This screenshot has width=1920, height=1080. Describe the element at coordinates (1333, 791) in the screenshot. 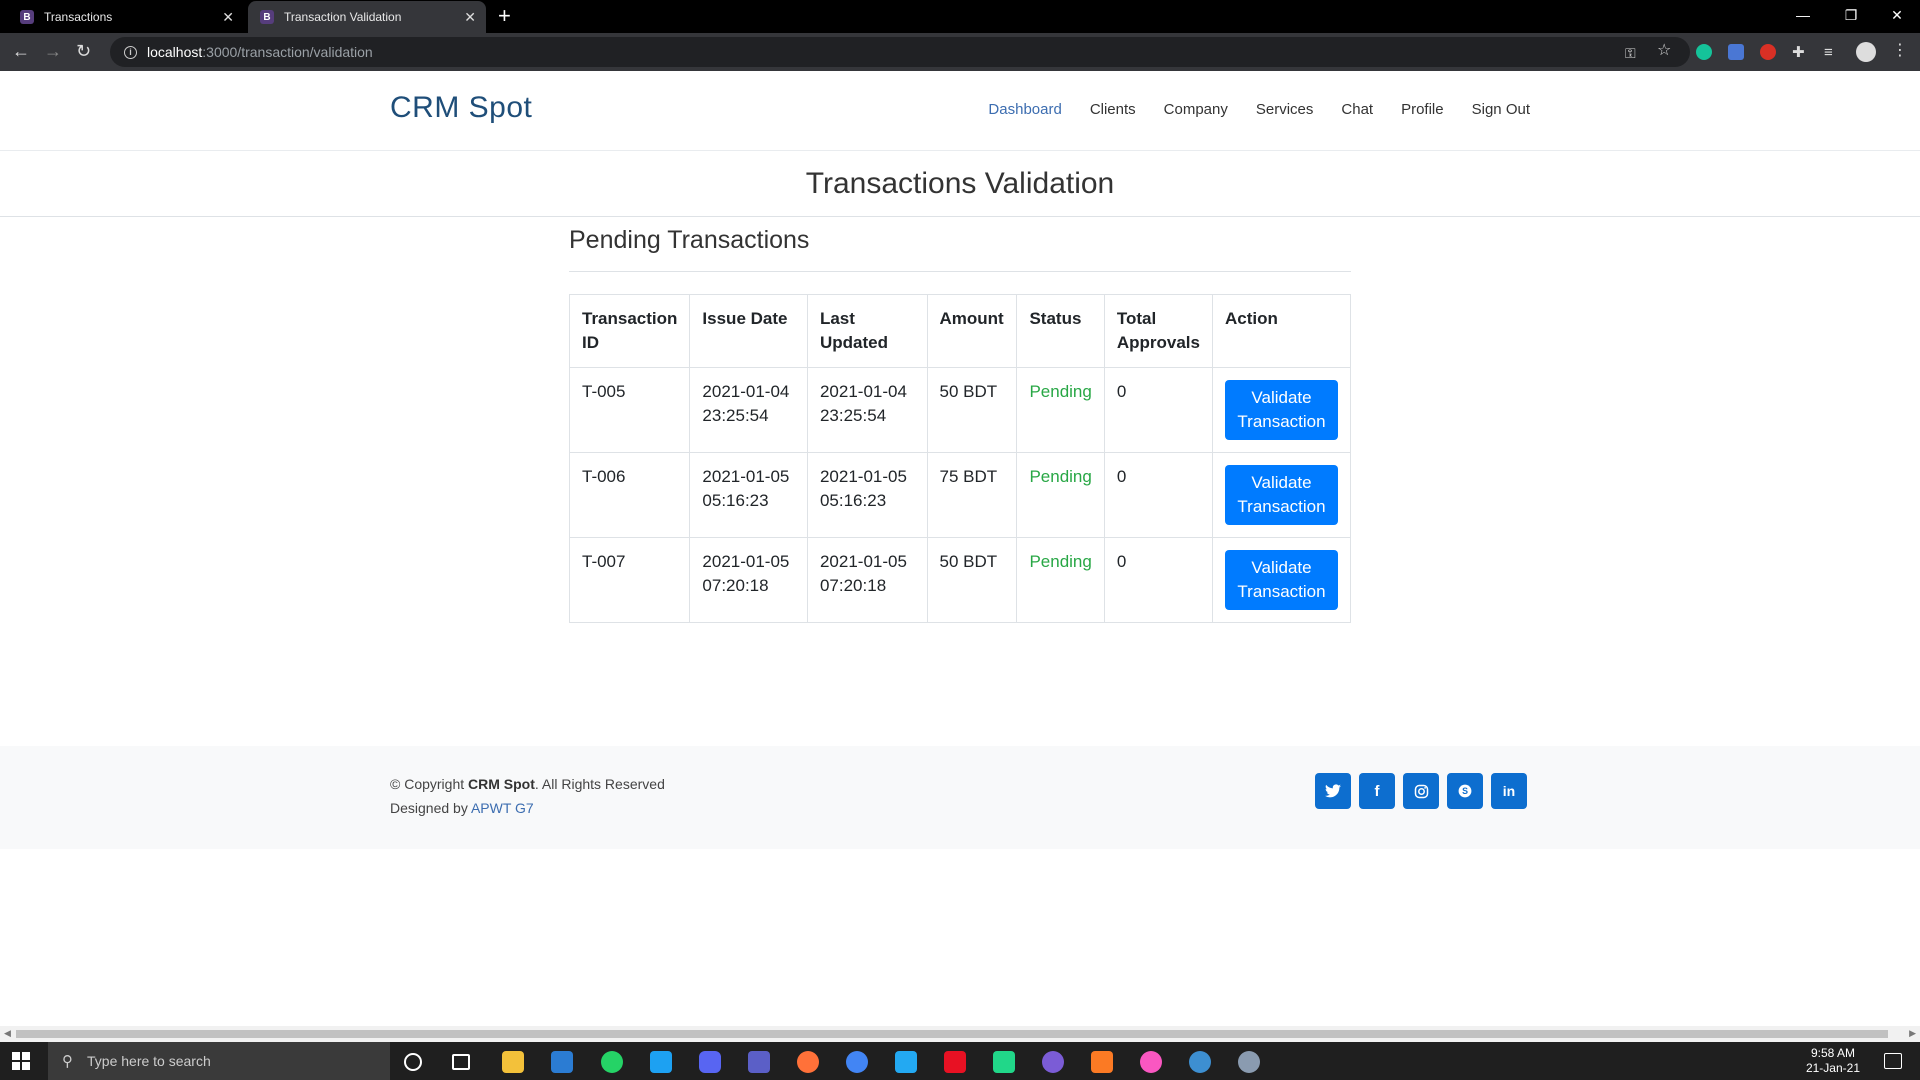

I see `twitter-icon` at that location.